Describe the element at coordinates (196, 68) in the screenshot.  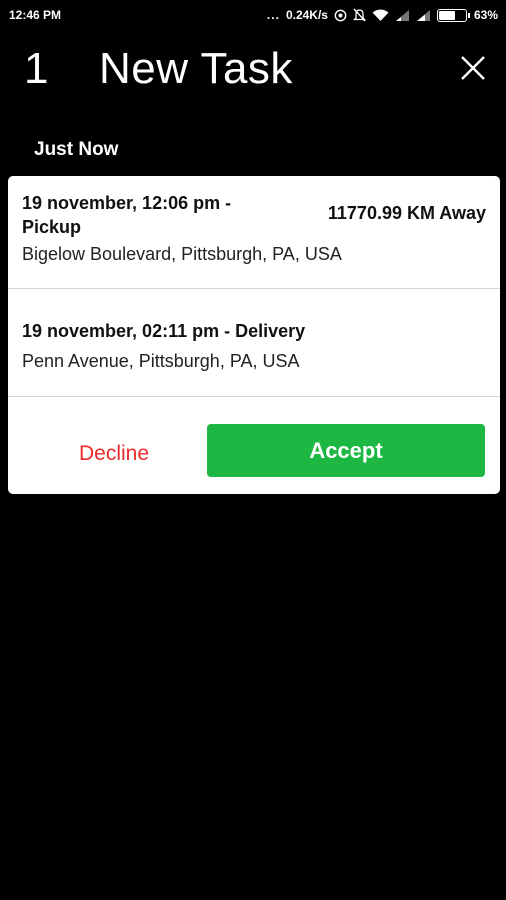
I see `page-title: New Task` at that location.